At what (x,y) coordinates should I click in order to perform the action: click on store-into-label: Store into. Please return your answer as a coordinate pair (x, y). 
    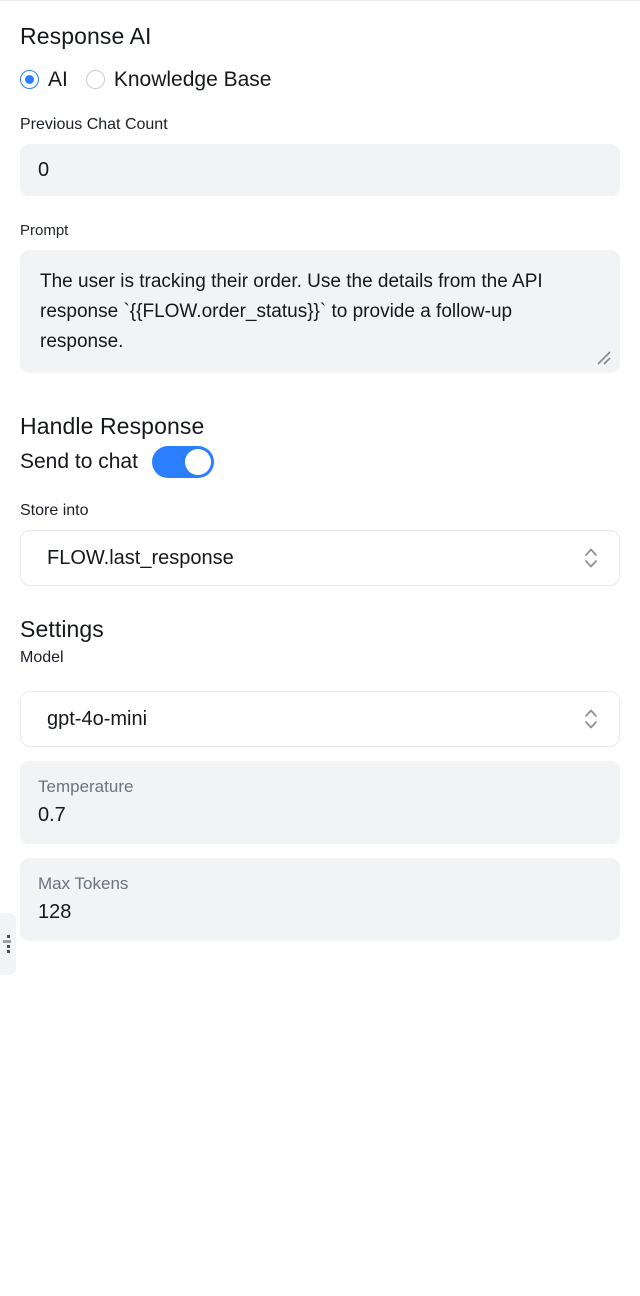
    Looking at the image, I should click on (54, 510).